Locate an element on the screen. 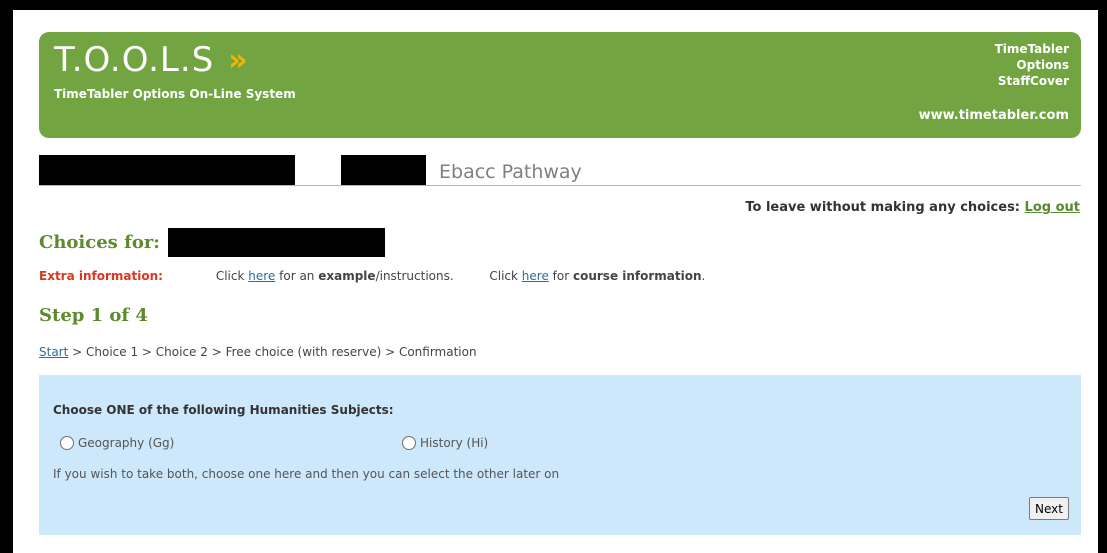 The image size is (1107, 553). leave-text: To leave without making any choices: is located at coordinates (883, 207).